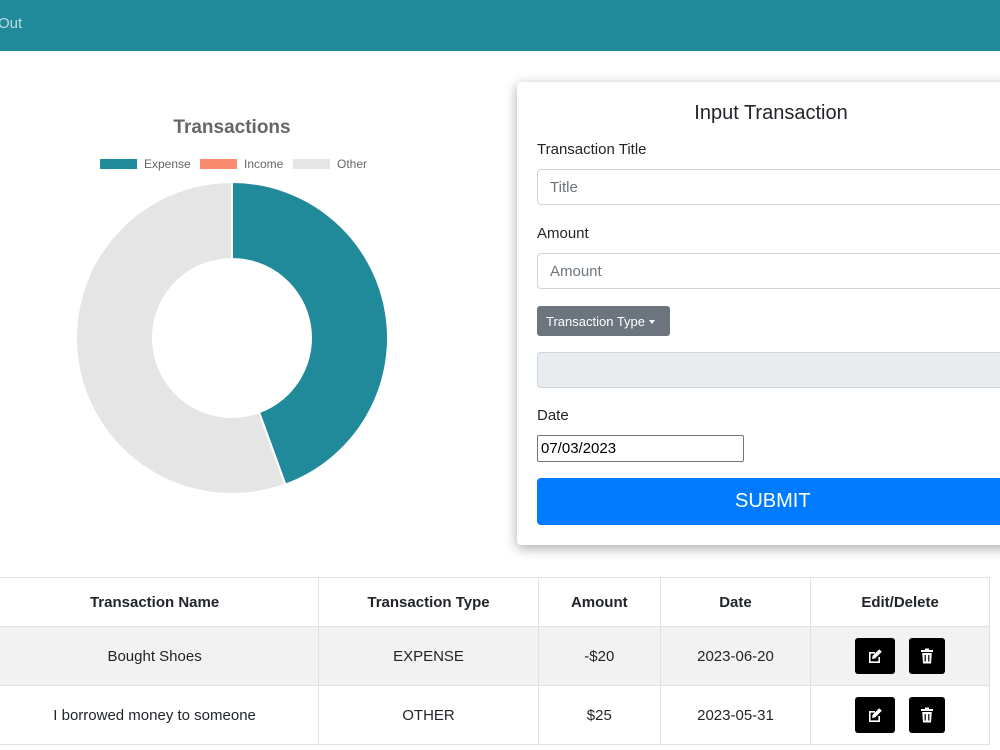  I want to click on chart-title: Transactions, so click(231, 127).